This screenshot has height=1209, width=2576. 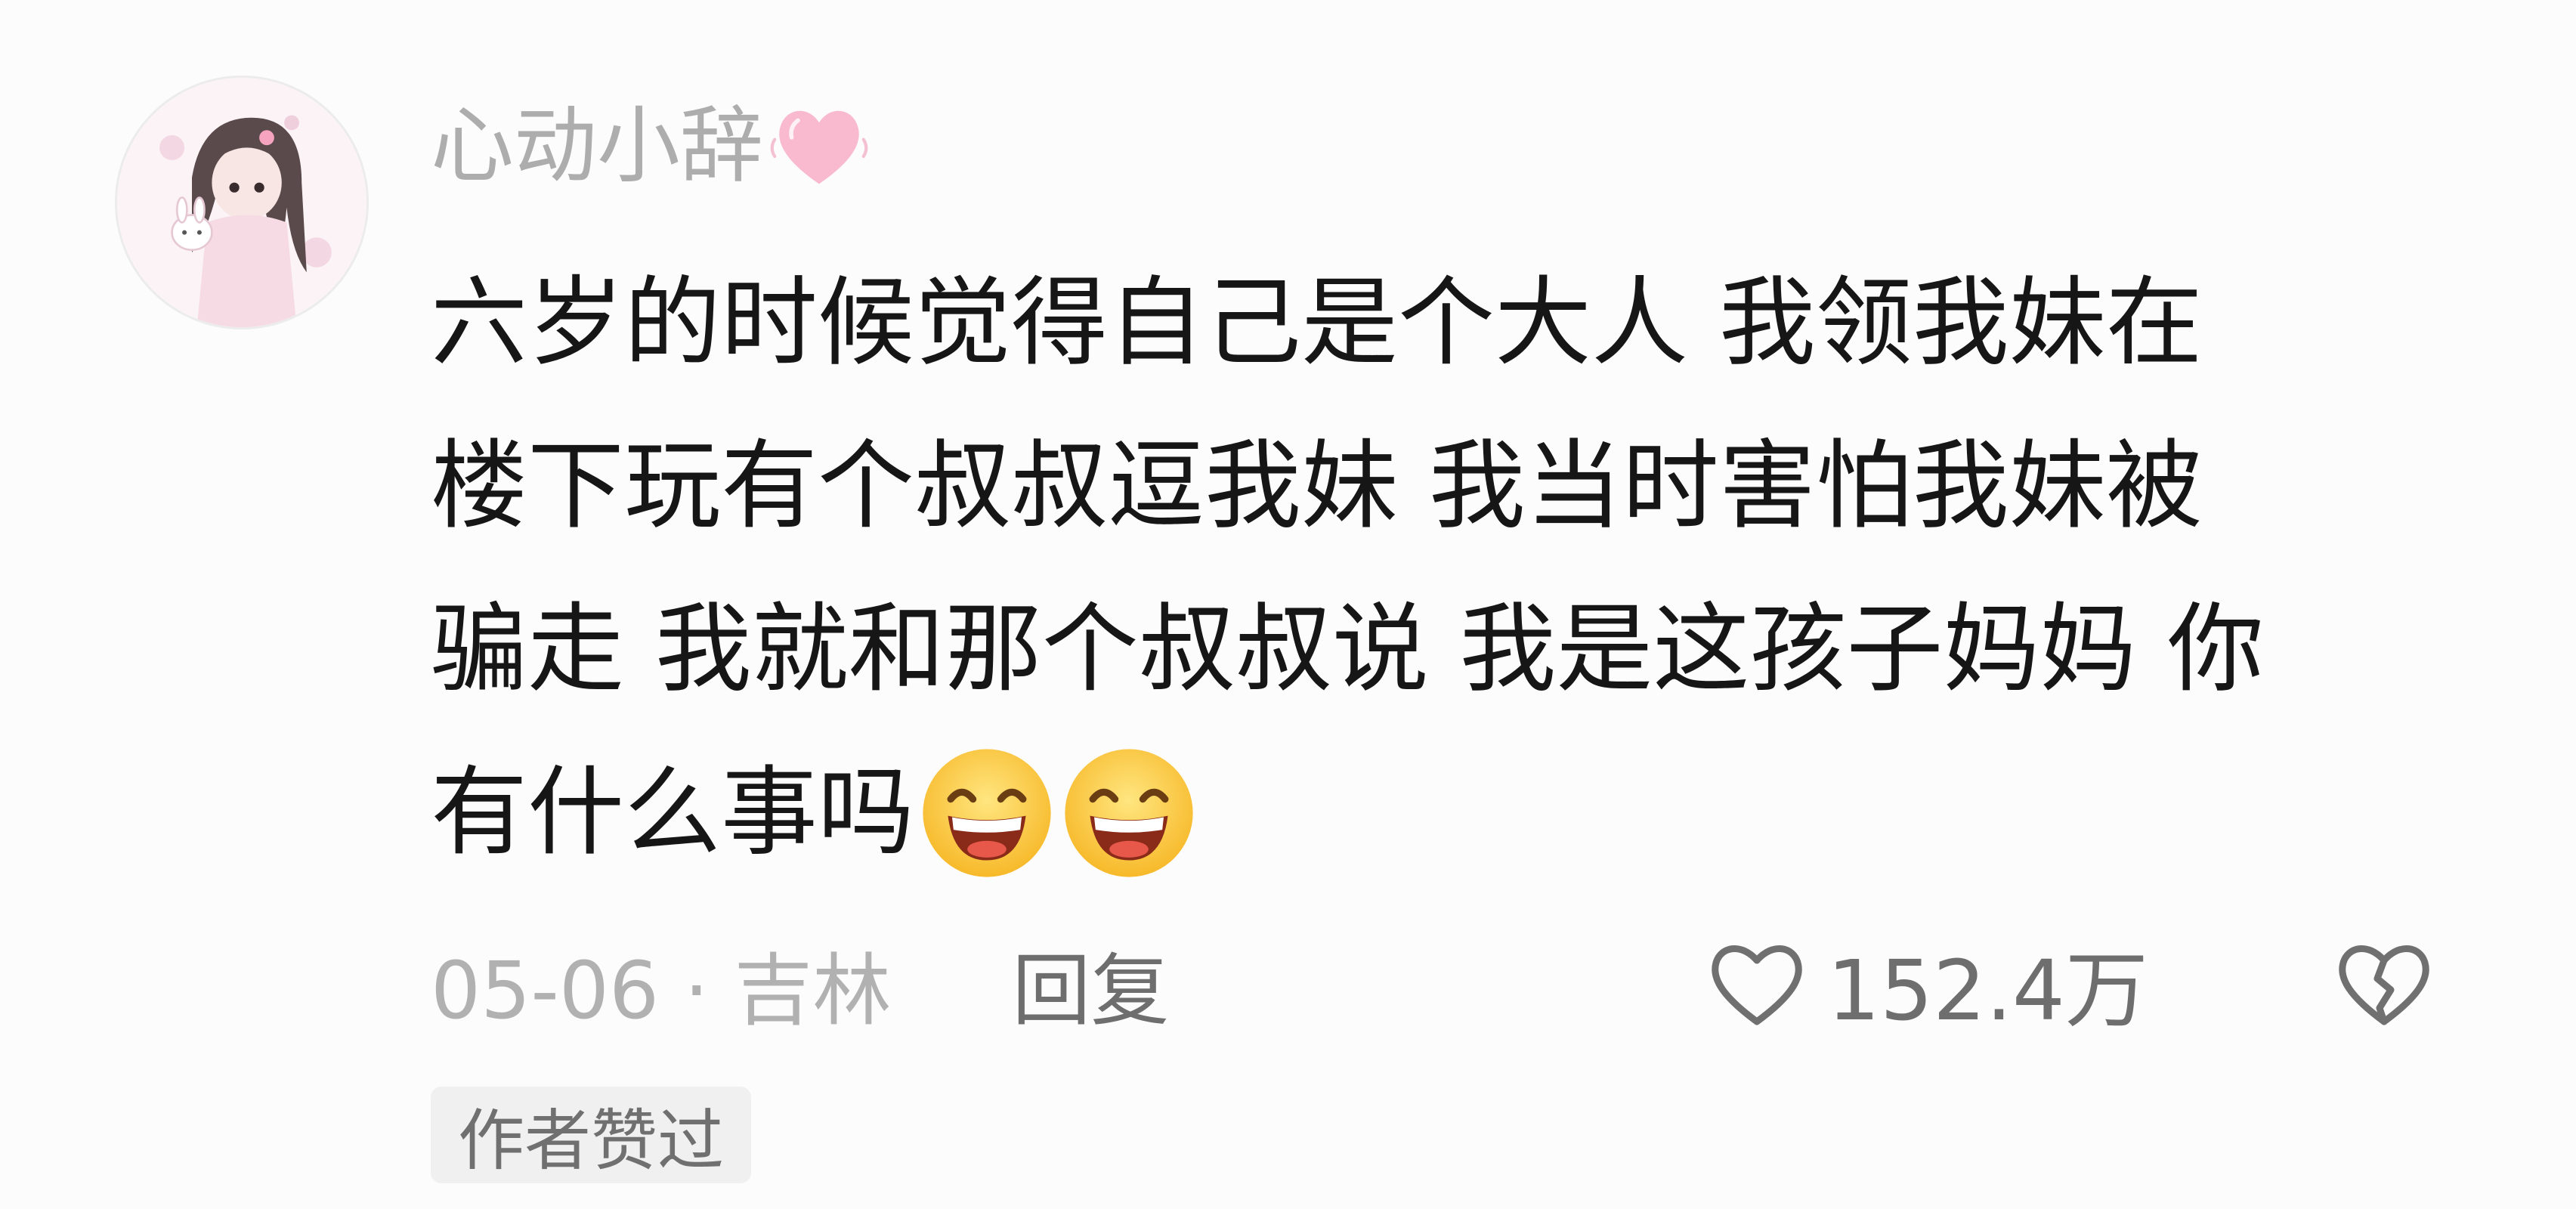 What do you see at coordinates (1317, 323) in the screenshot?
I see `comment-body-line: 六岁的时候觉得自己是个大人 我领我妹在` at bounding box center [1317, 323].